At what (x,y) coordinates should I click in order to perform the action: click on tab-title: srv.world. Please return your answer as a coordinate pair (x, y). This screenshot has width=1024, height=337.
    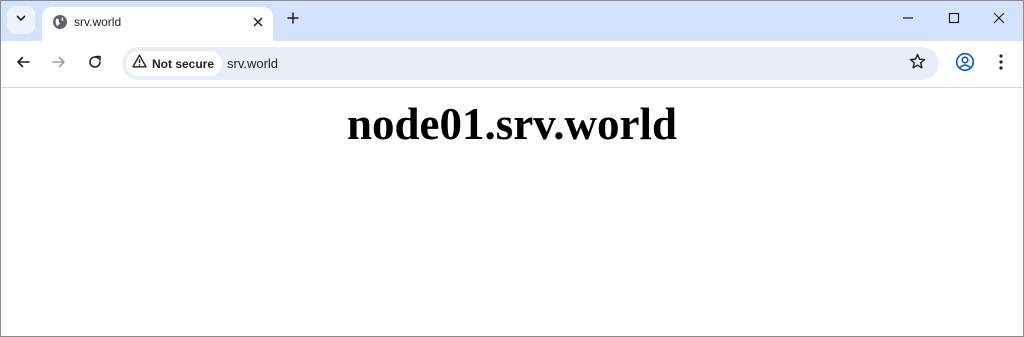
    Looking at the image, I should click on (98, 22).